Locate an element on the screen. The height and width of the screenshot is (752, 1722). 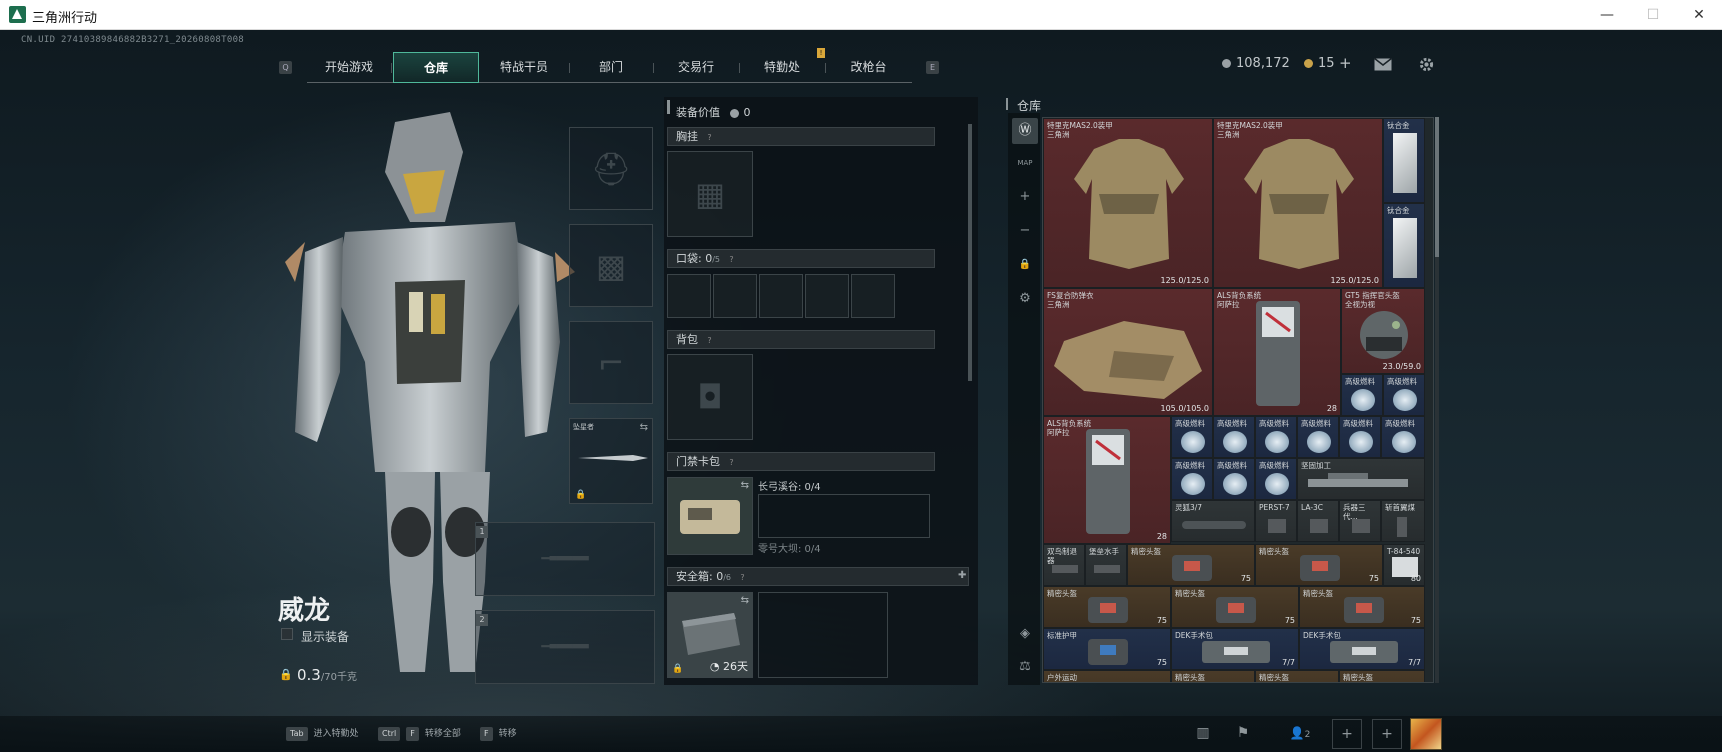
stash-item-la3c: LA-3C is located at coordinates (1318, 521).